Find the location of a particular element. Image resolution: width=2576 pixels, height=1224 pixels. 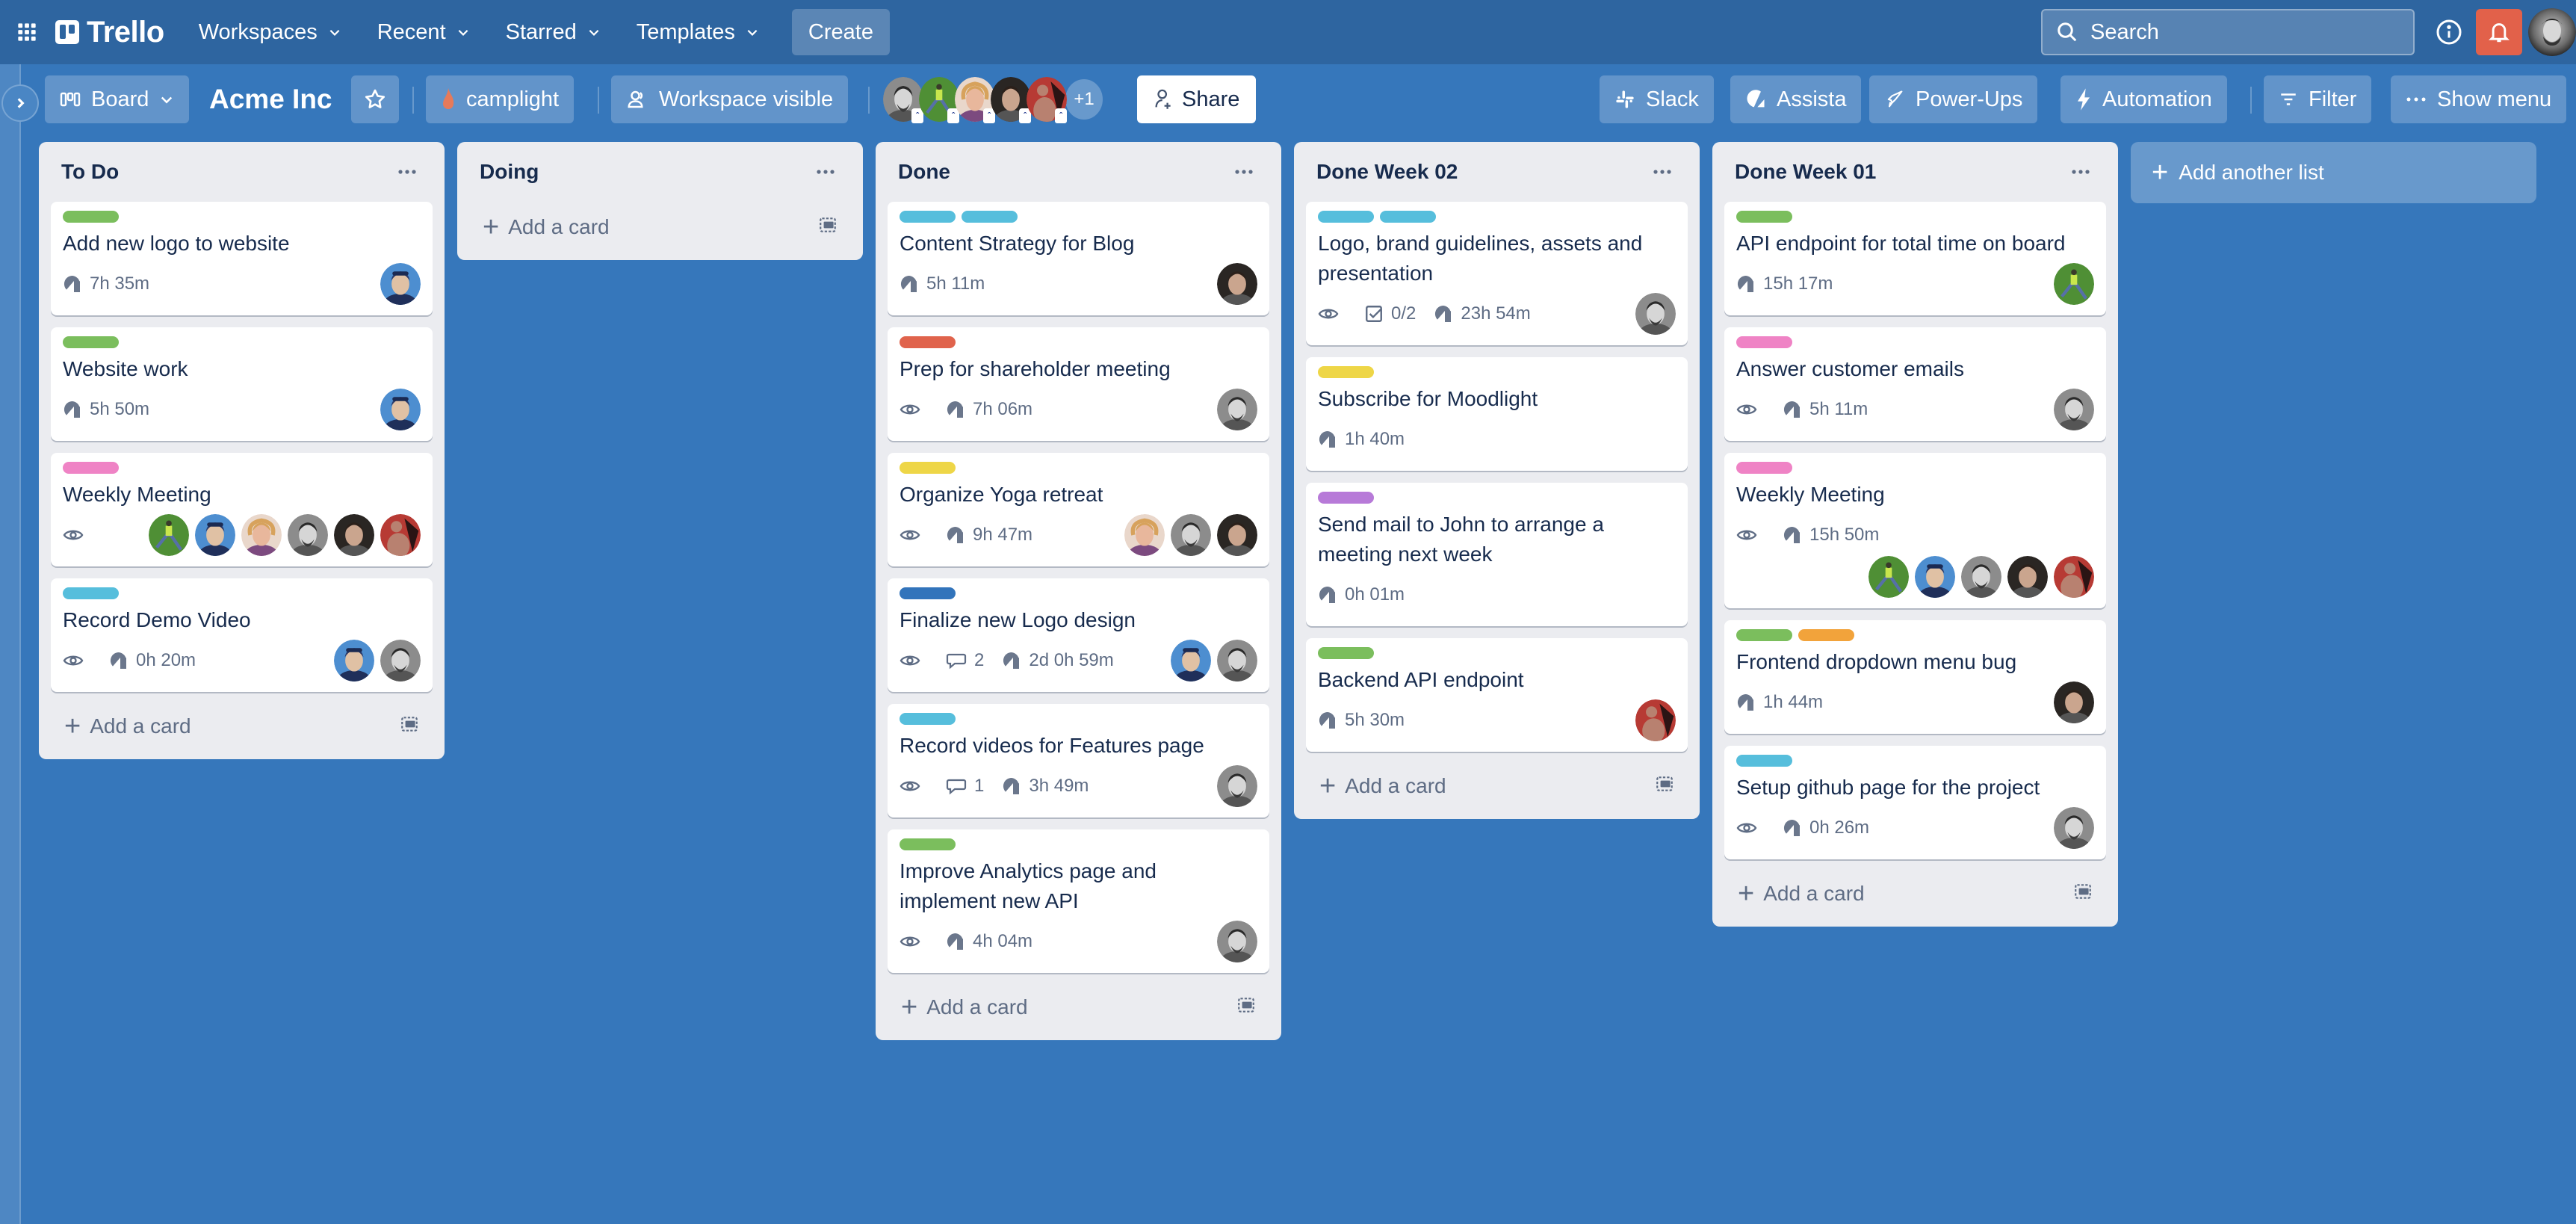

automation-button: Automation is located at coordinates (2144, 99).